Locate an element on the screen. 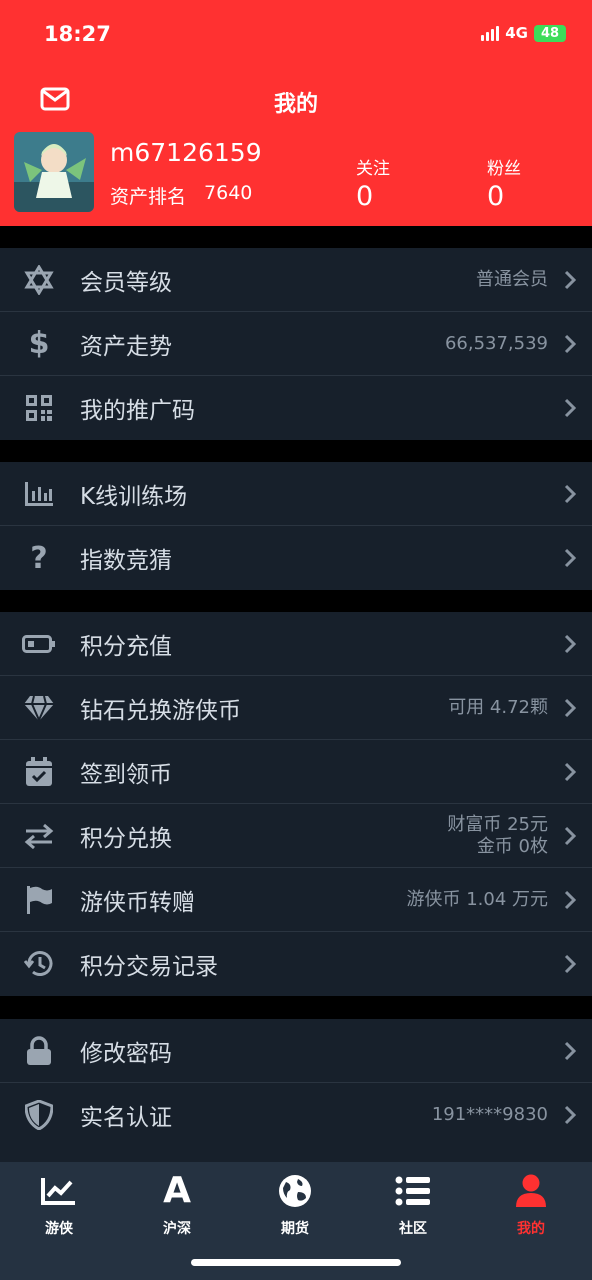 The height and width of the screenshot is (1280, 592). diamond-exchange-row: 钻石兑换游侠币 可用 4.72颗 is located at coordinates (296, 708).